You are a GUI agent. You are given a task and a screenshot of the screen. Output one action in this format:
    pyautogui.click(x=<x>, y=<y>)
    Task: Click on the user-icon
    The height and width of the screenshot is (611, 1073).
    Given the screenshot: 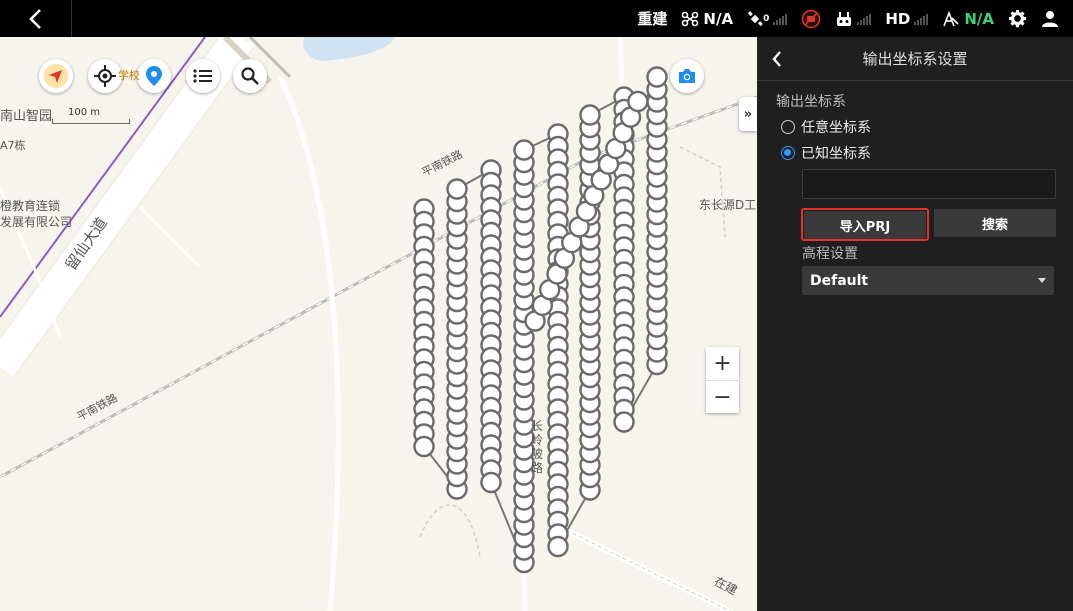 What is the action you would take?
    pyautogui.click(x=1050, y=18)
    